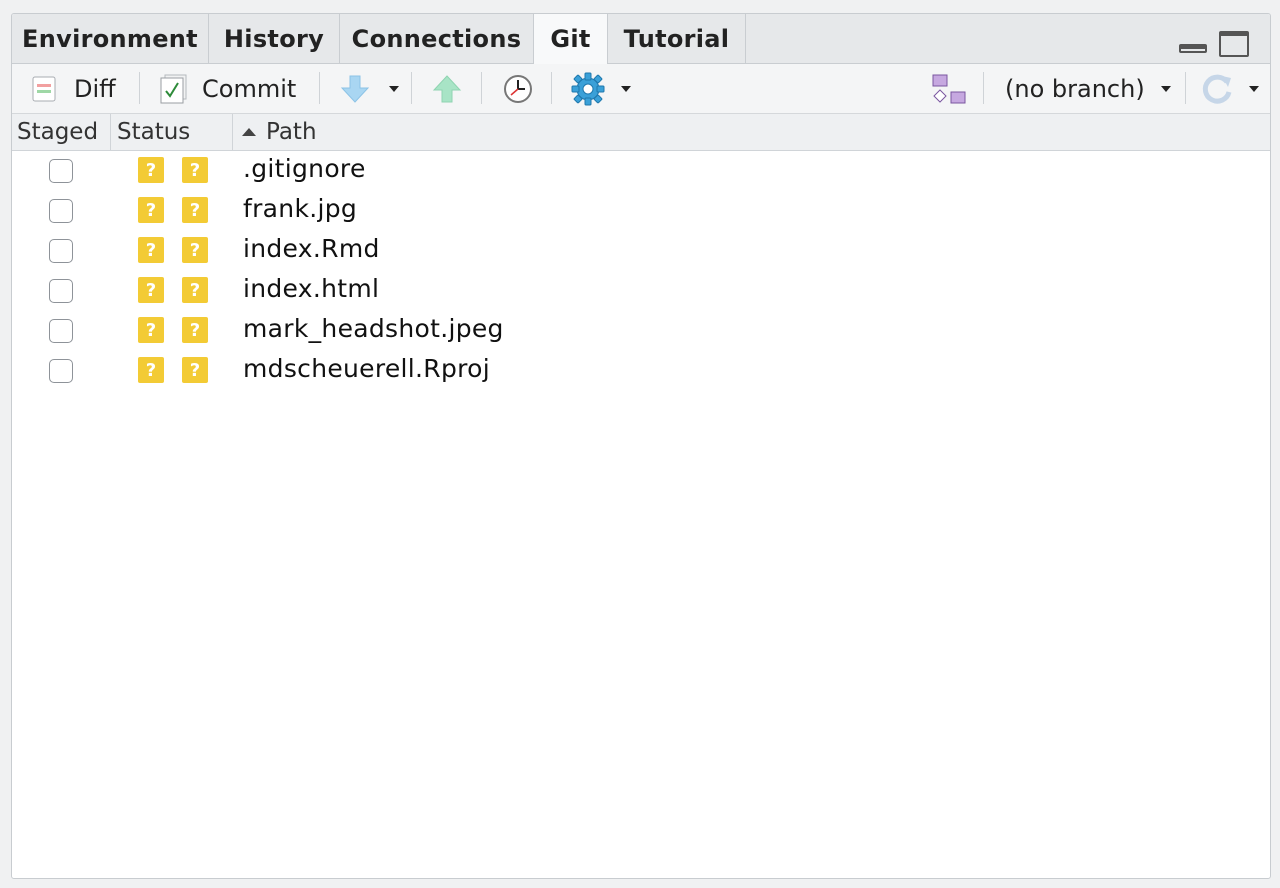 This screenshot has width=1280, height=888. I want to click on pull-dropdown, so click(394, 88).